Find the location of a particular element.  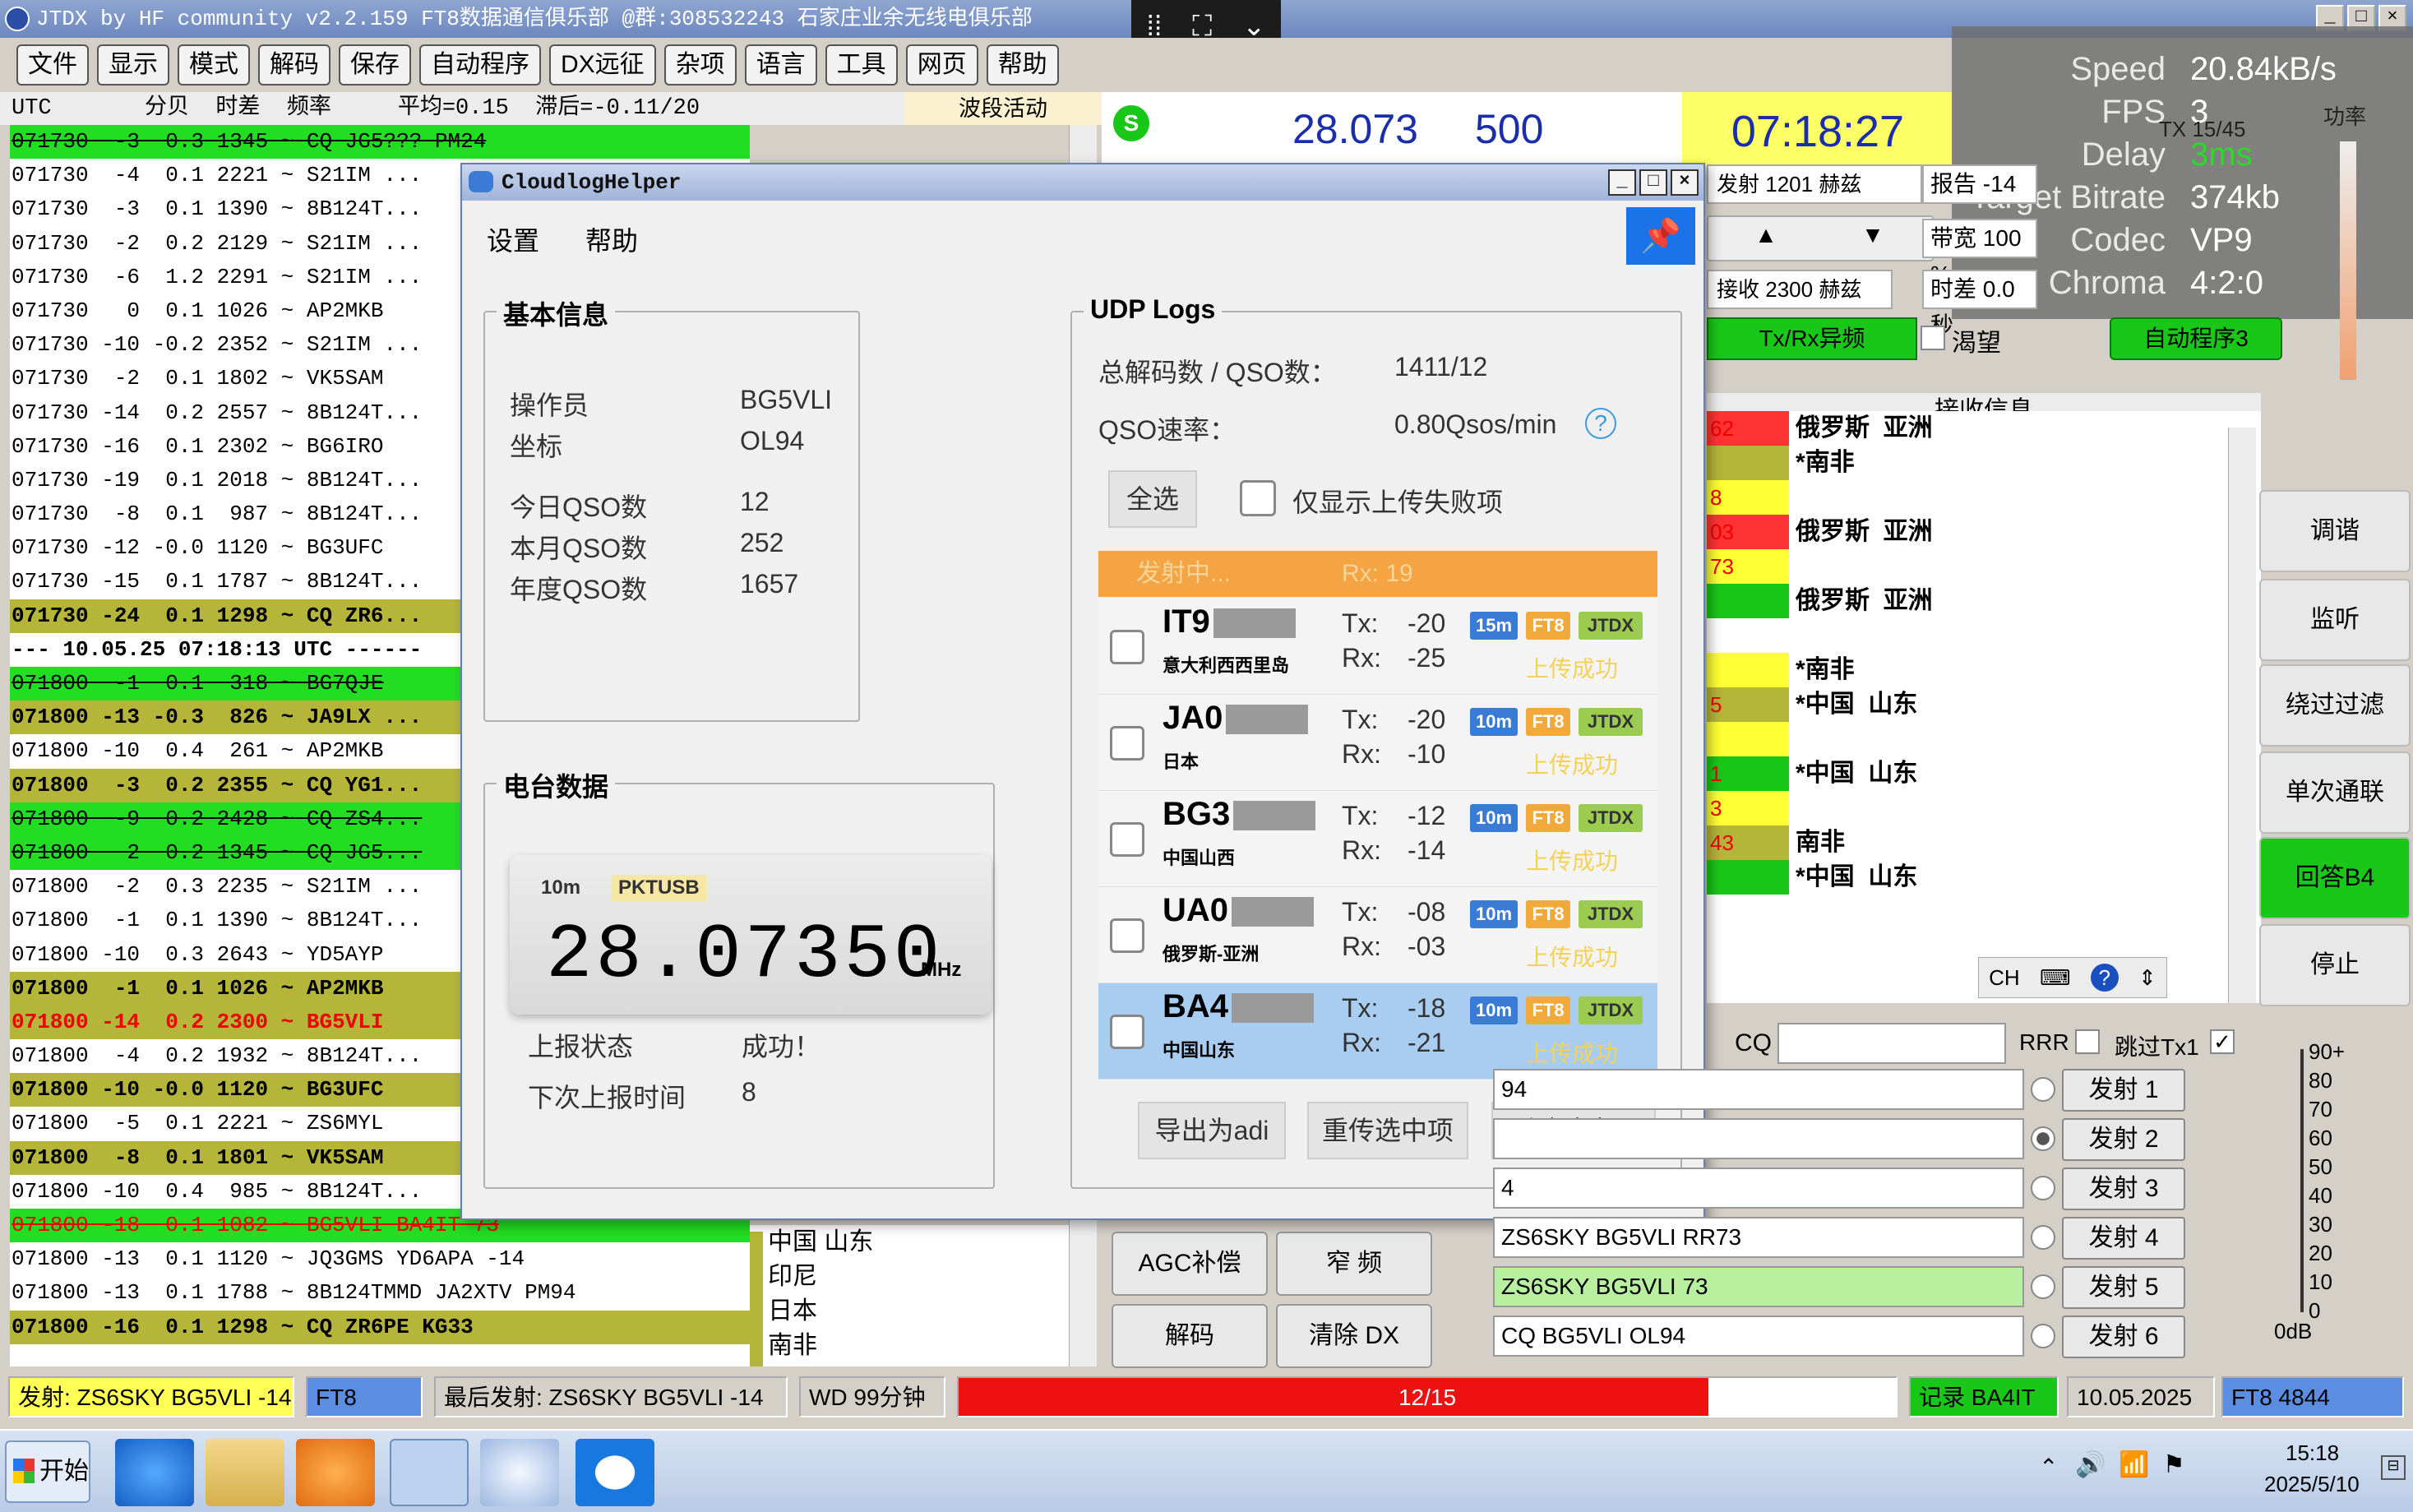

right-button-1: 监听 is located at coordinates (2335, 620).